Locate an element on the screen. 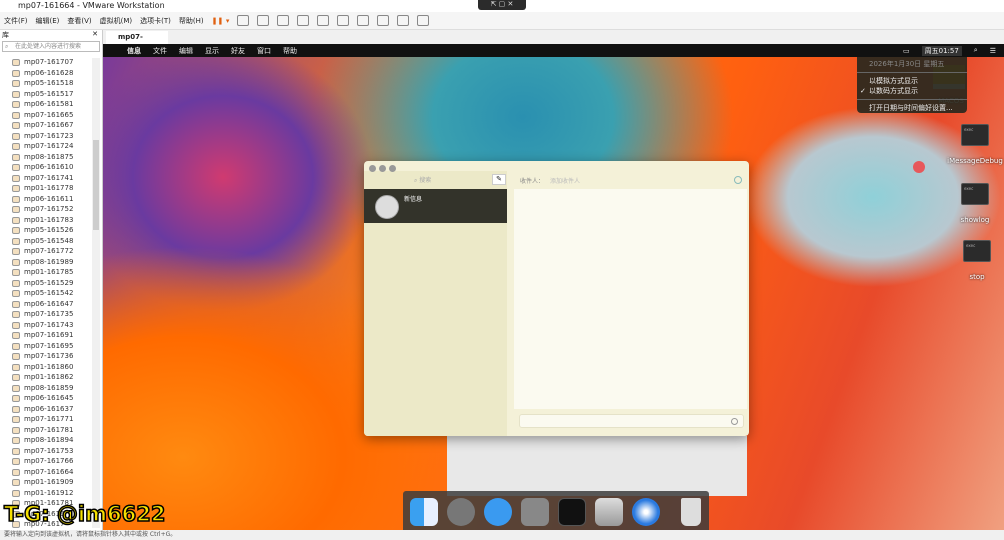 The image size is (1004, 540). stretch-icon is located at coordinates (423, 20).